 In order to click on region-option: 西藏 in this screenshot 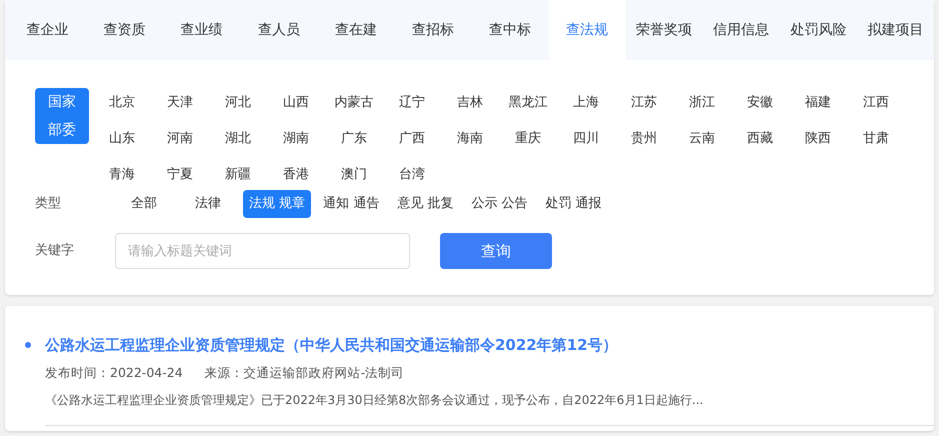, I will do `click(760, 139)`.